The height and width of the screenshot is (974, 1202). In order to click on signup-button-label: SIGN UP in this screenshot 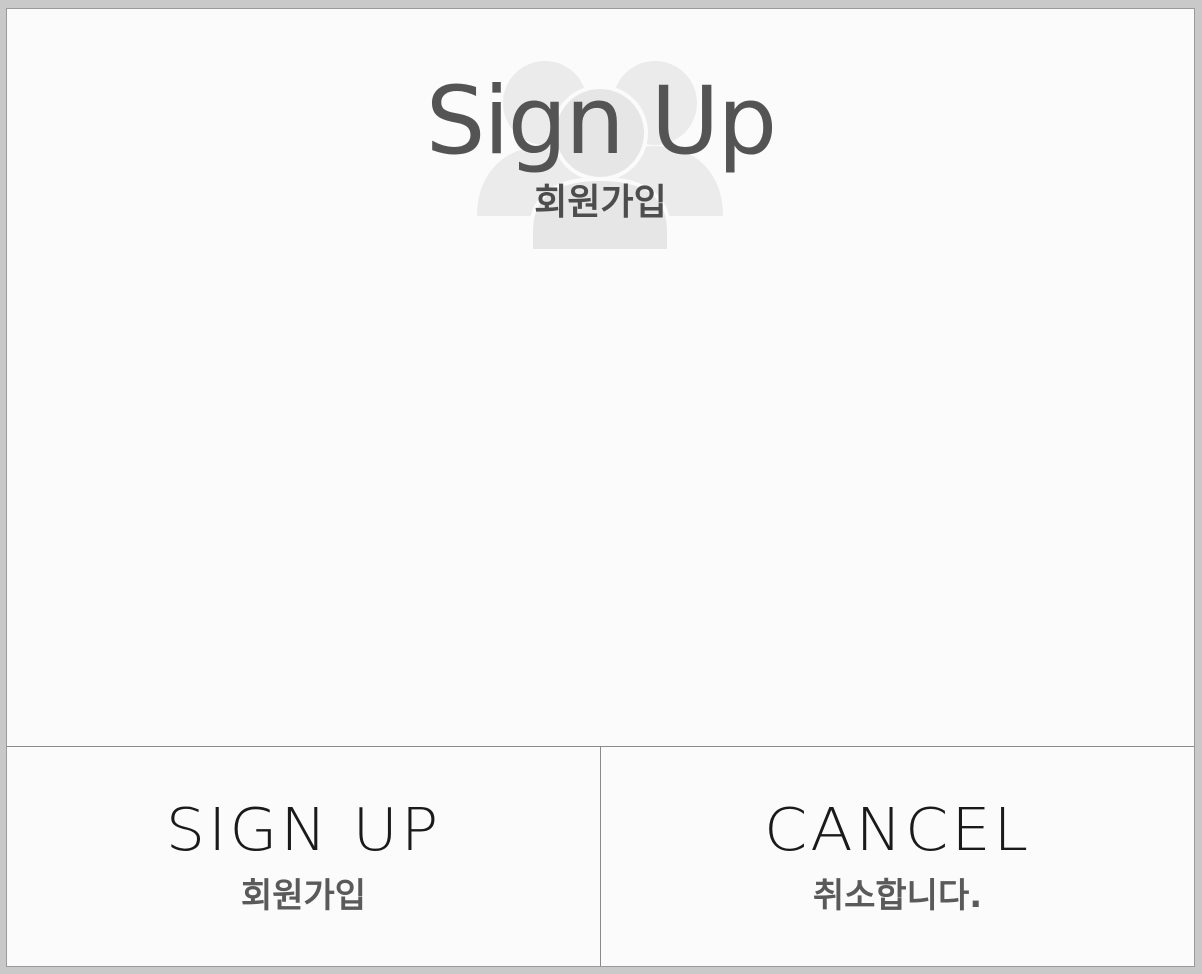, I will do `click(303, 829)`.